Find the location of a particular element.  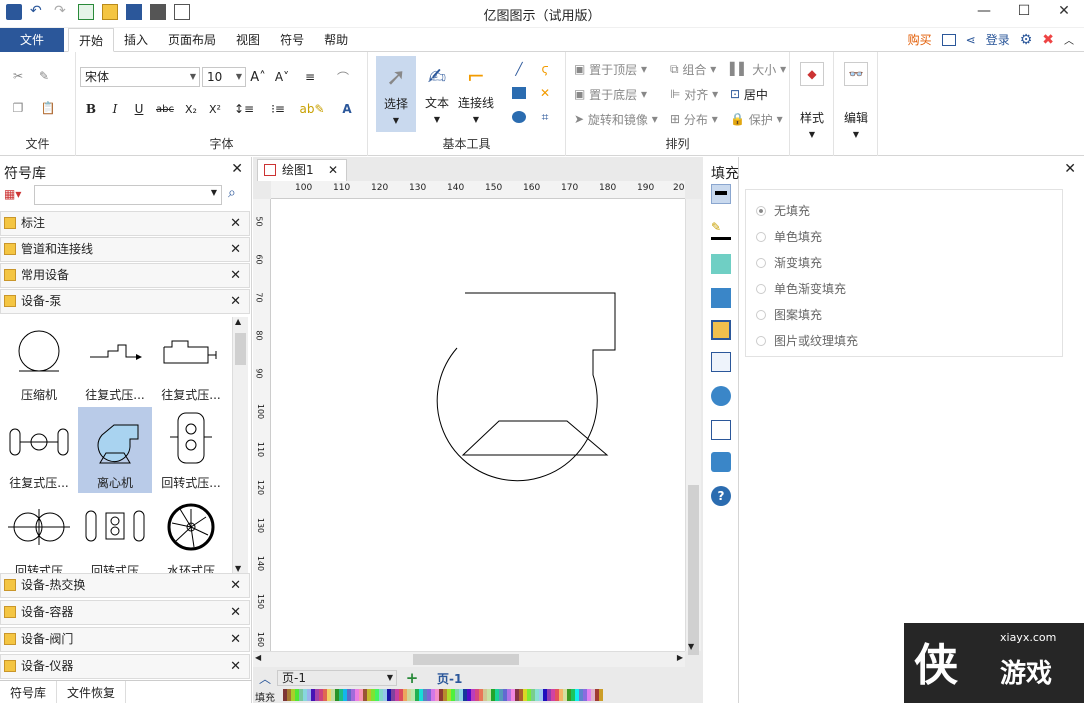

tab-insert: 插入 is located at coordinates (136, 40).